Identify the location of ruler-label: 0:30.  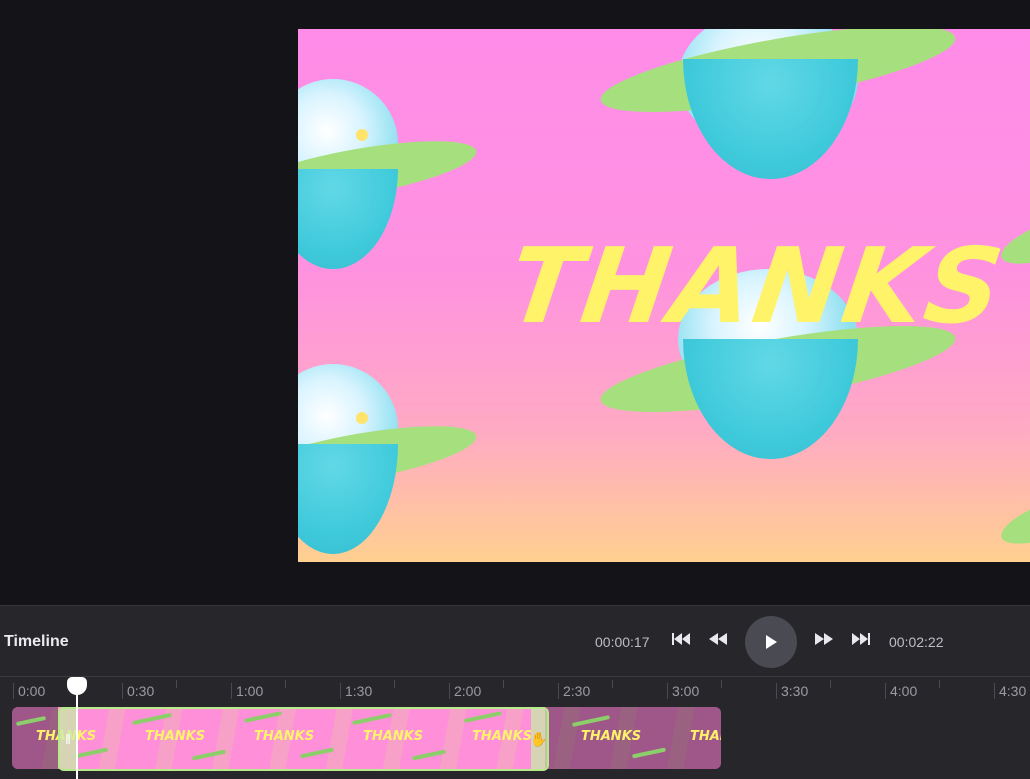
(138, 691).